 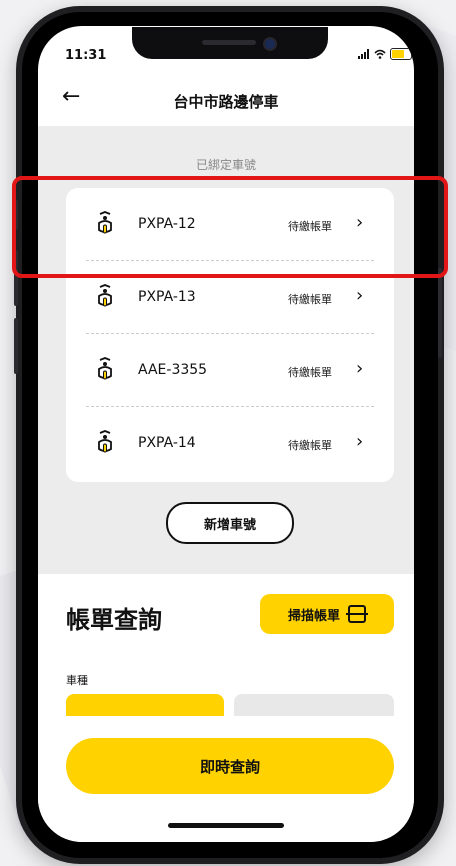 What do you see at coordinates (167, 443) in the screenshot?
I see `vehicle-plate: PXPA-14` at bounding box center [167, 443].